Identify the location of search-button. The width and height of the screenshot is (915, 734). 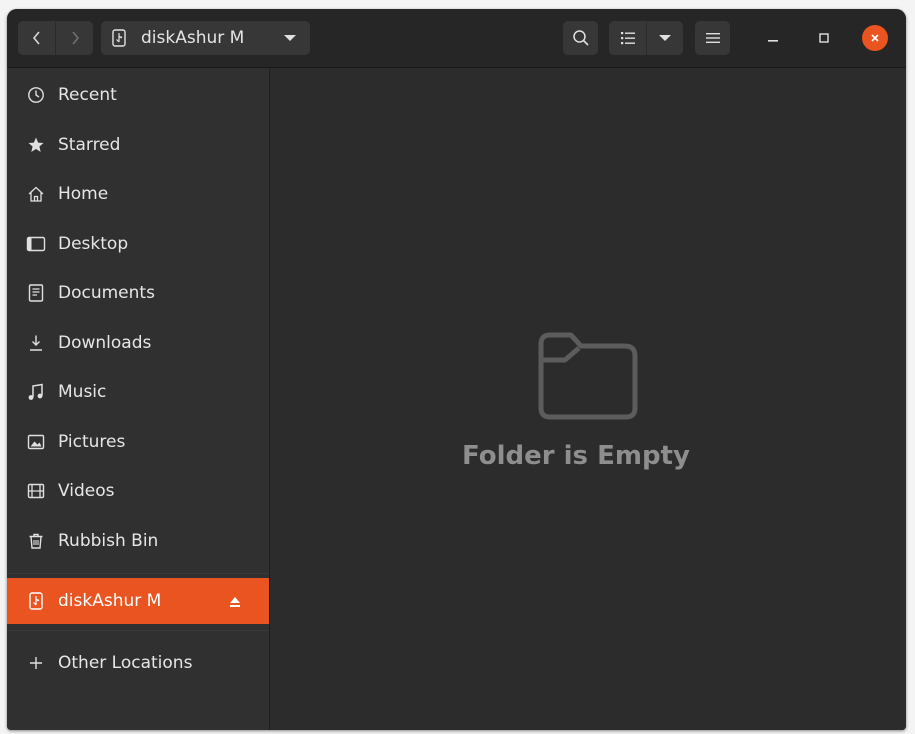
(580, 38).